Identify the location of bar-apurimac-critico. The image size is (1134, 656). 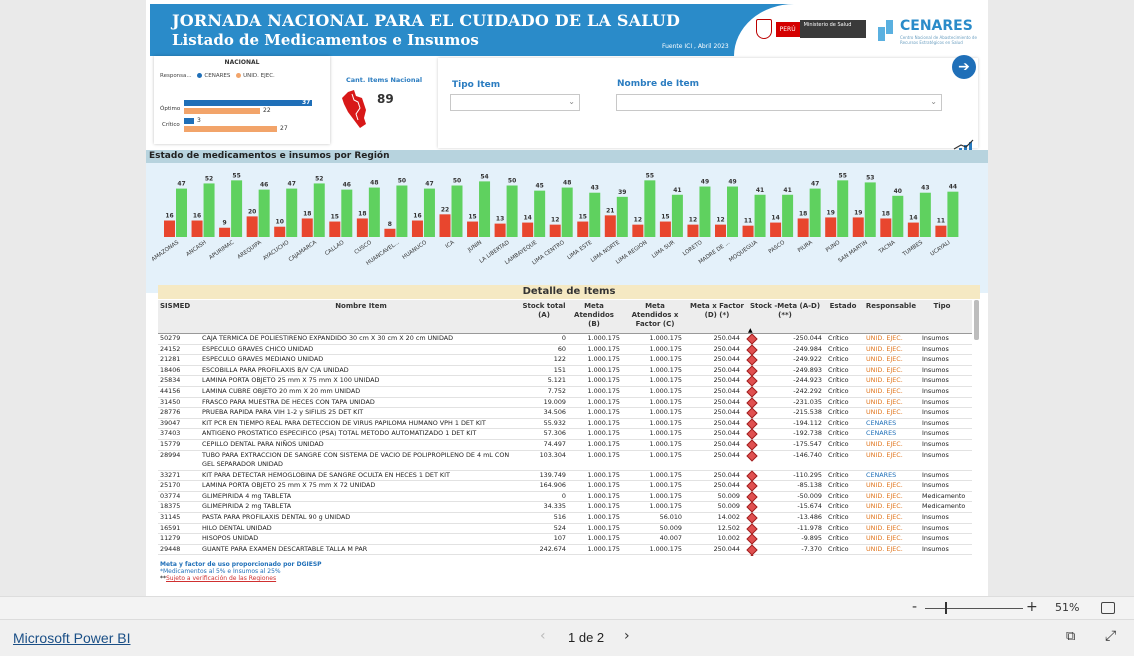
(225, 232).